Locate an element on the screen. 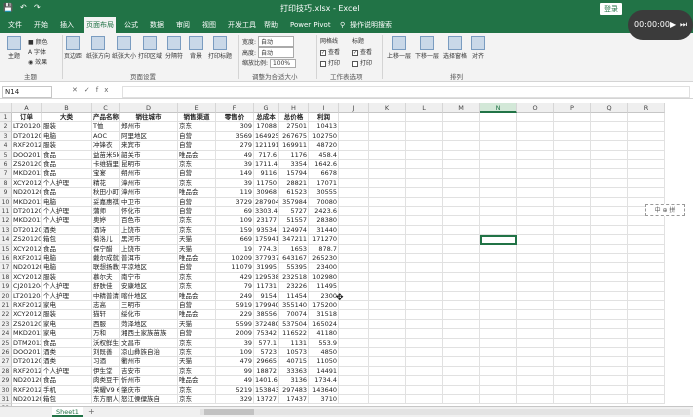  table-cell: 朔州市 is located at coordinates (149, 174).